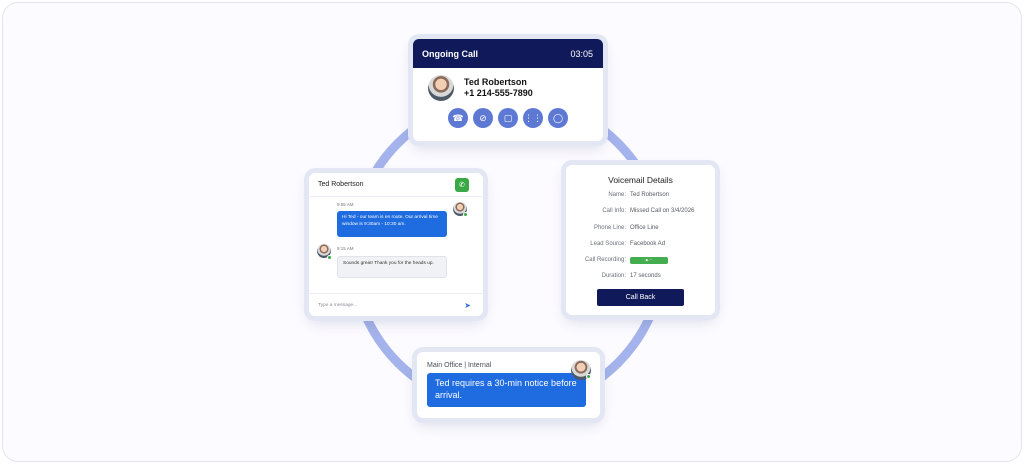 This screenshot has width=1024, height=464. What do you see at coordinates (649, 260) in the screenshot?
I see `recording-player: ▶ ─` at bounding box center [649, 260].